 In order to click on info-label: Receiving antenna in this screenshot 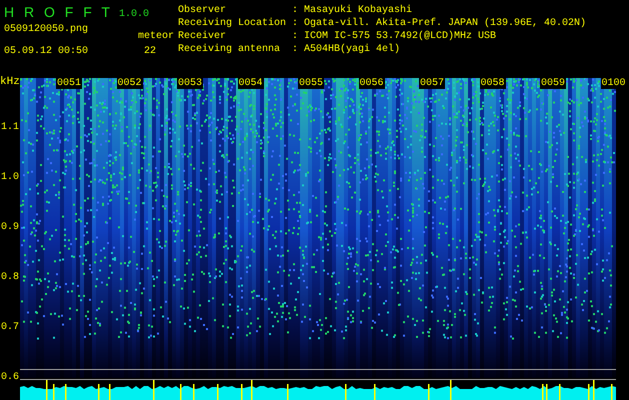, I will do `click(230, 49)`.